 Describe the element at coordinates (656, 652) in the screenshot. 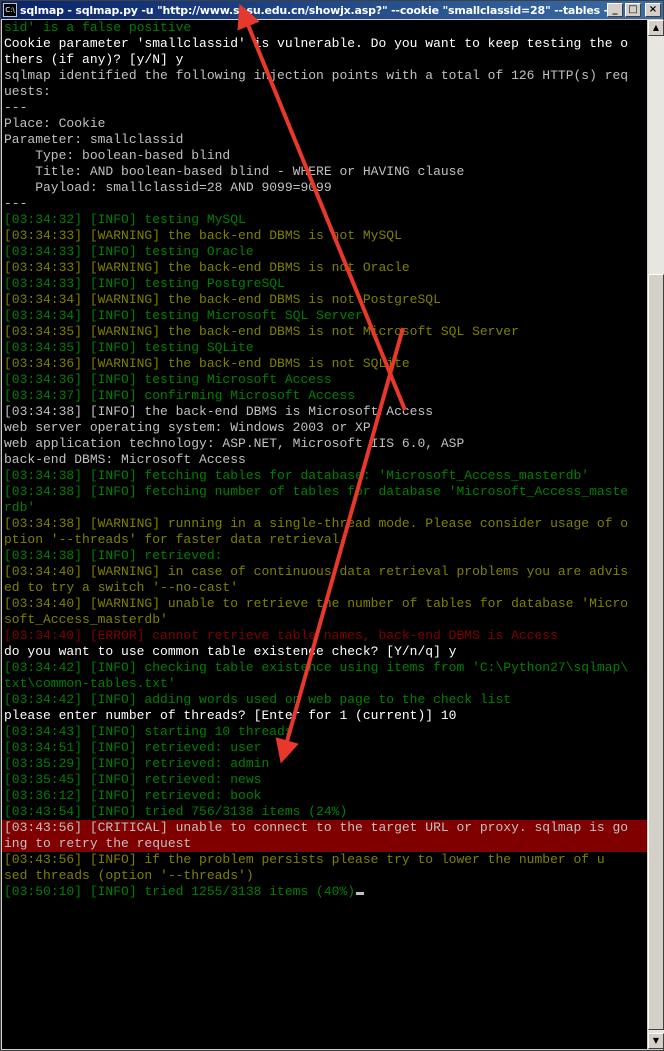

I see `scrollbar-thumb` at that location.